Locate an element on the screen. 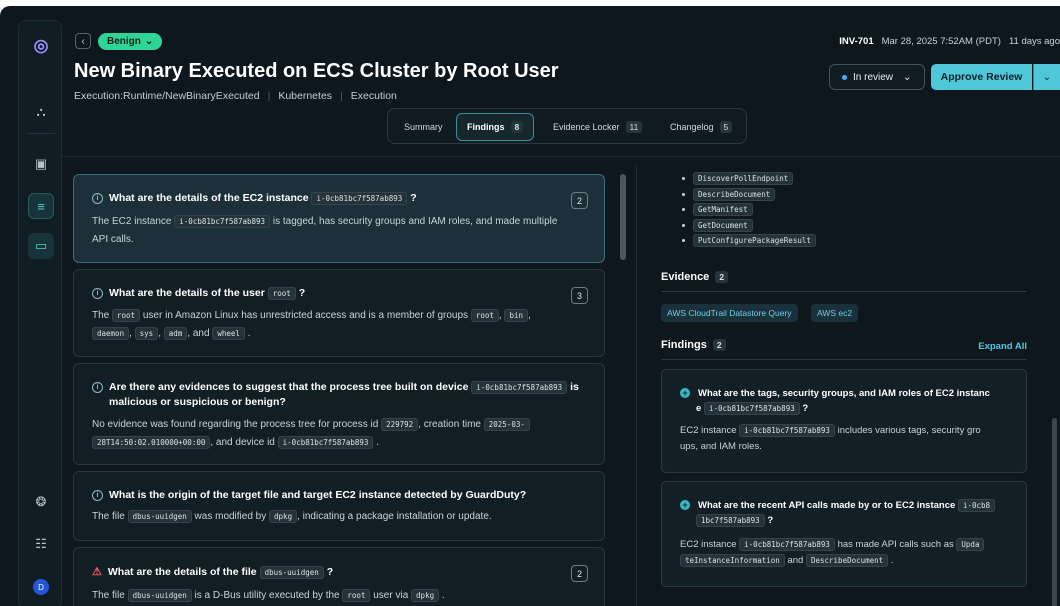 The width and height of the screenshot is (1060, 606). verdict-dropdown: Benign ⌄ is located at coordinates (130, 41).